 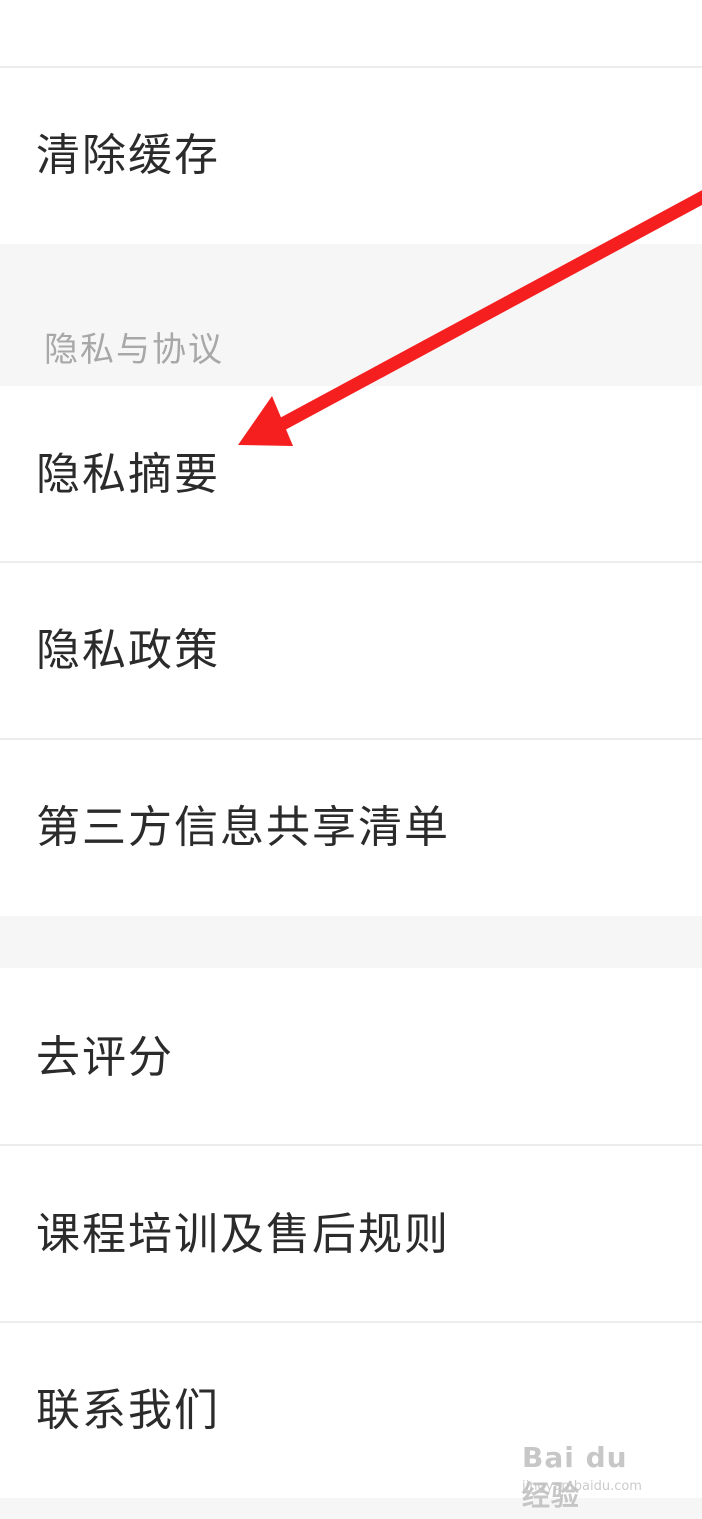 I want to click on menu-item-clear-cache-label: 清除缓存, so click(x=128, y=155).